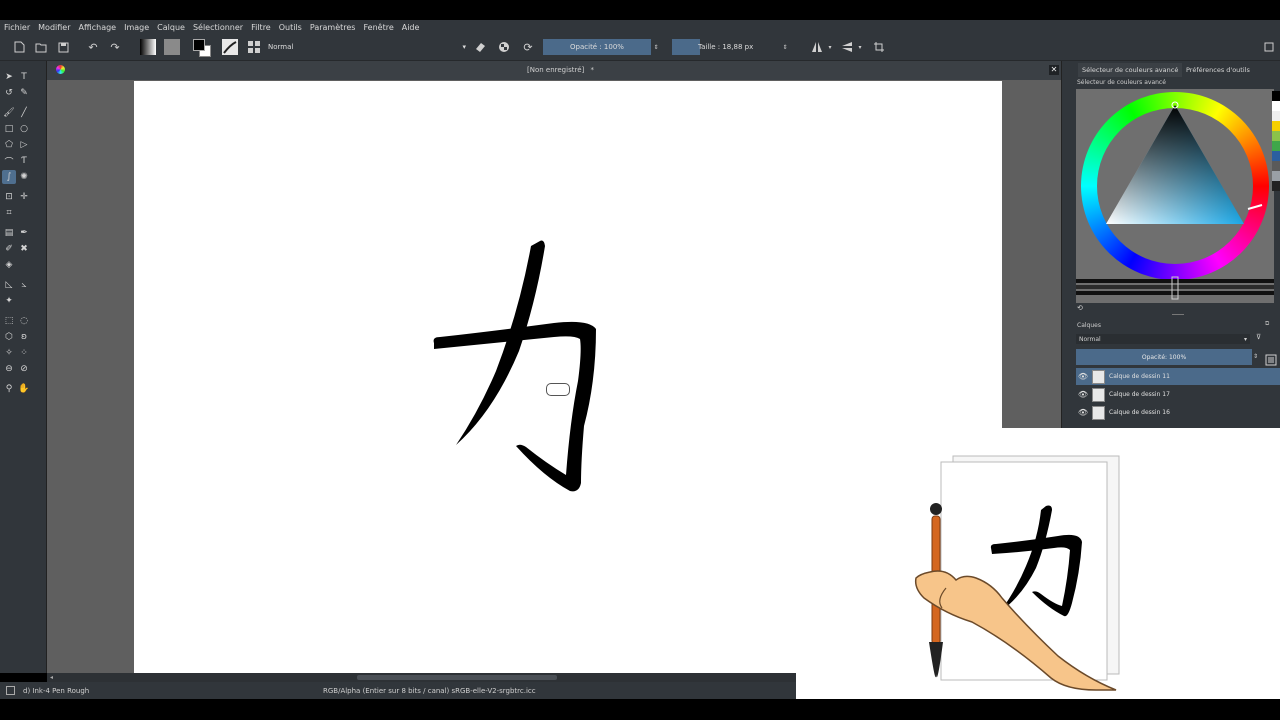 This screenshot has height=720, width=1280. What do you see at coordinates (1080, 308) in the screenshot?
I see `reset-color-icon: ⟲` at bounding box center [1080, 308].